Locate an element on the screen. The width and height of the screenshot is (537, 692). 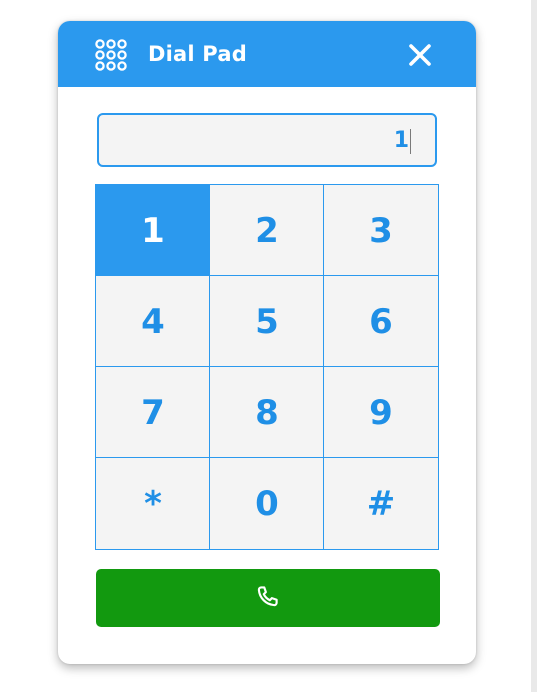
close-icon is located at coordinates (420, 55).